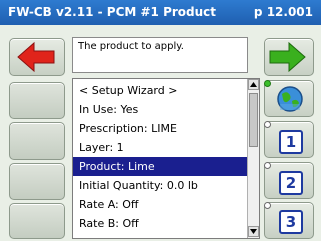  I want to click on window-title: FW-CB v2.11 - PCM #1 Product, so click(112, 12).